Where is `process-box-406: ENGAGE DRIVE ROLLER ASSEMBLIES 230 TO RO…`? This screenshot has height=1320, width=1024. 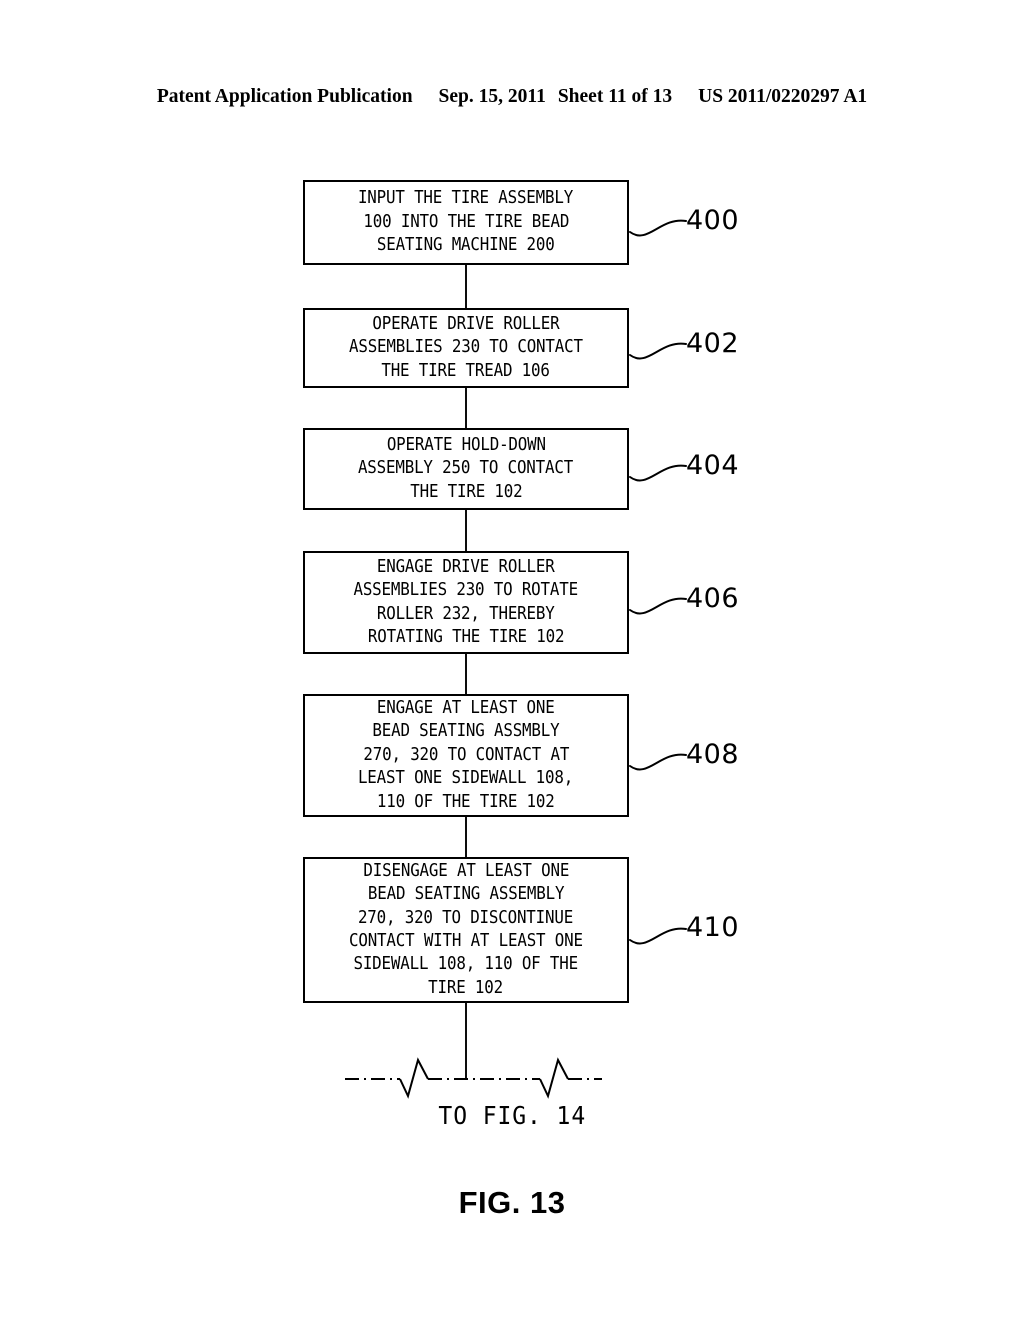
process-box-406: ENGAGE DRIVE ROLLER ASSEMBLIES 230 TO RO… is located at coordinates (466, 602).